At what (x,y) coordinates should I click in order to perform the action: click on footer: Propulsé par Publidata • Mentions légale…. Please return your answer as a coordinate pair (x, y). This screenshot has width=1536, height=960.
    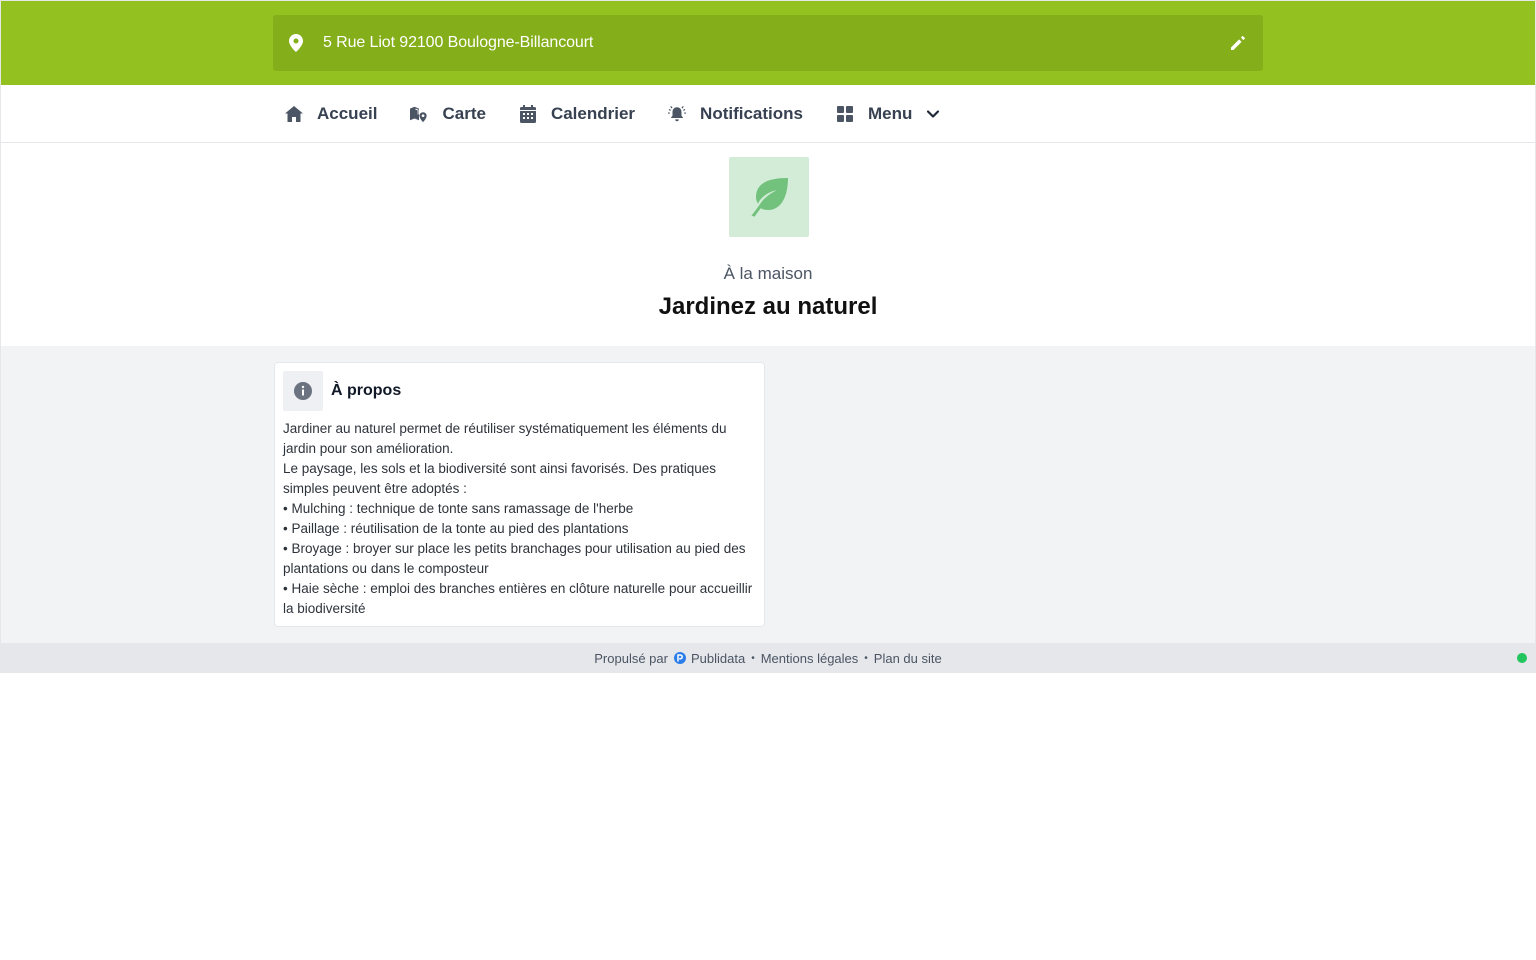
    Looking at the image, I should click on (768, 658).